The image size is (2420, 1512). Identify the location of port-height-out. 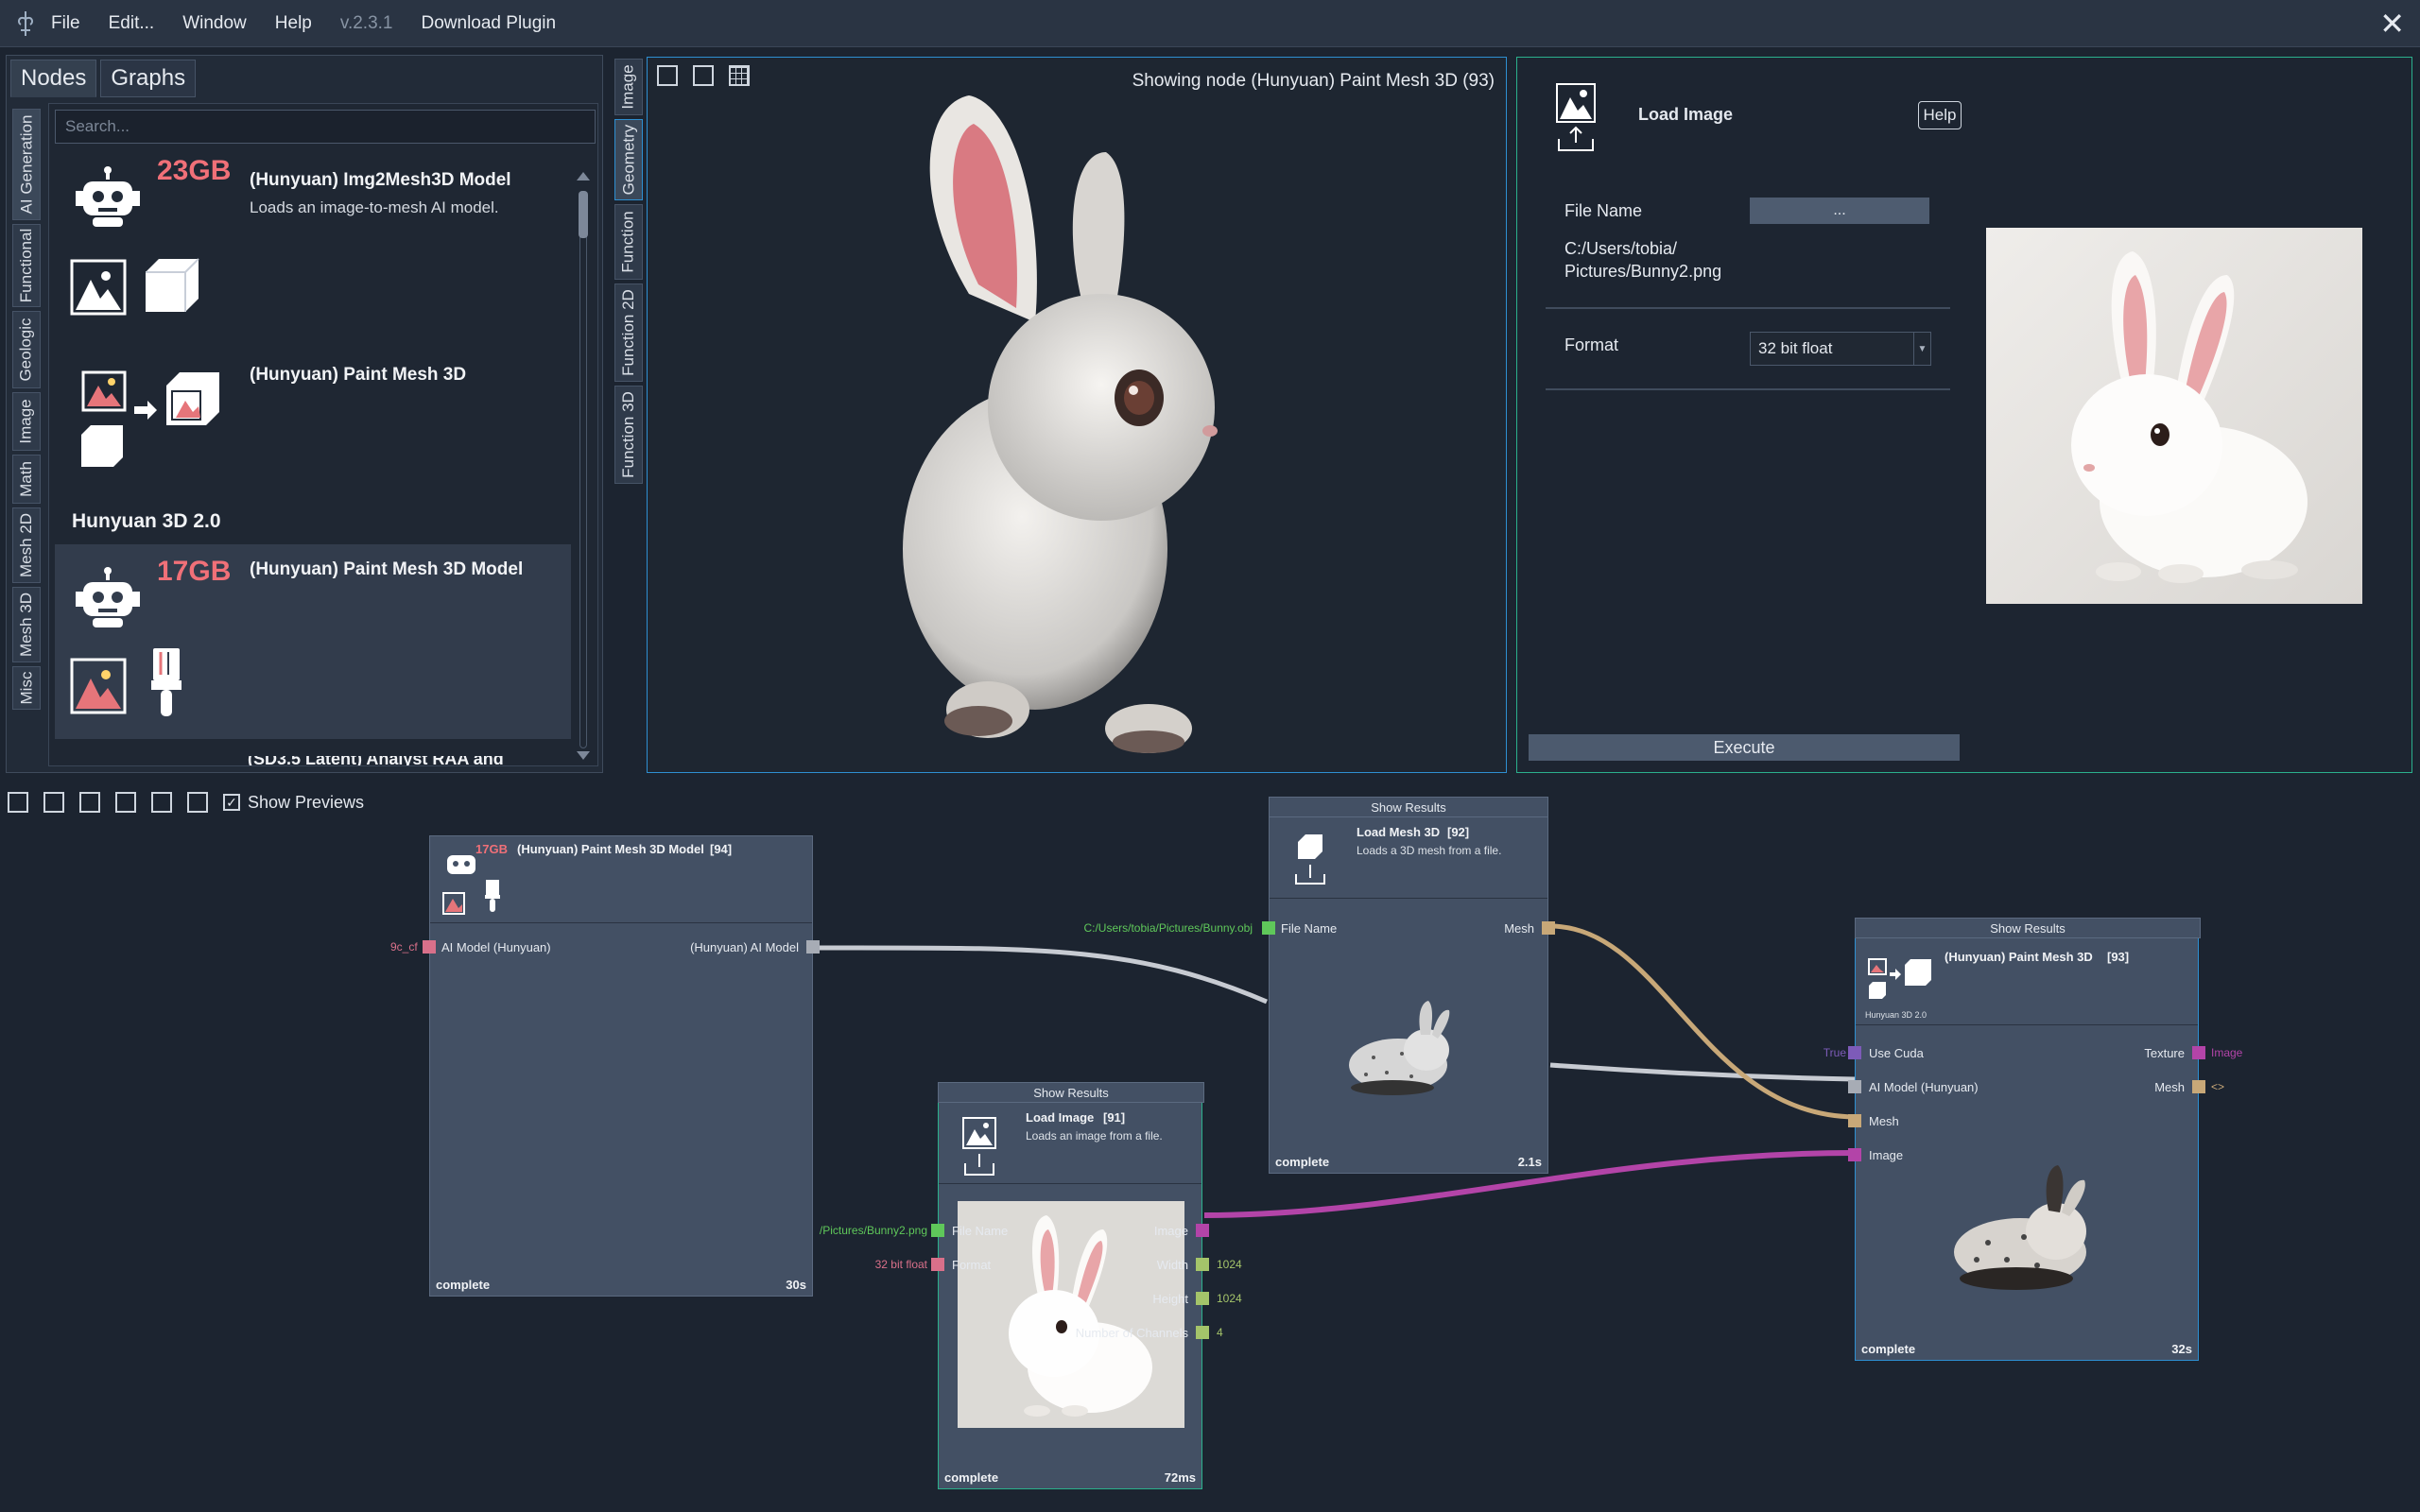
(1203, 1298).